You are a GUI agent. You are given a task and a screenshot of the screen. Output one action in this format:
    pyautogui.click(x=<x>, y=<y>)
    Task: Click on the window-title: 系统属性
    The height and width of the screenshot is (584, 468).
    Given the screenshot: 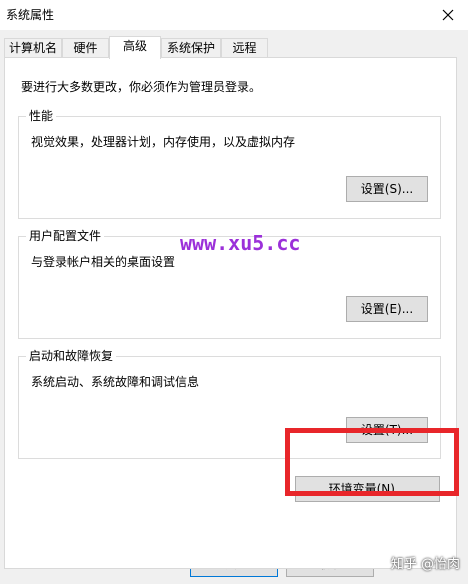 What is the action you would take?
    pyautogui.click(x=30, y=15)
    